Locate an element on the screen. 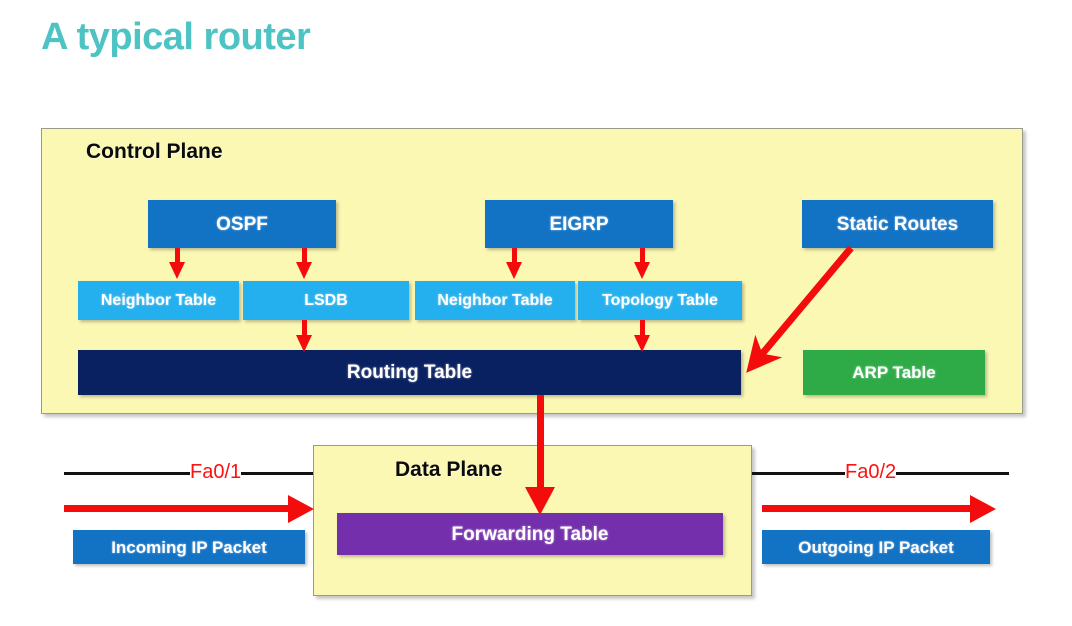 Image resolution: width=1072 pixels, height=626 pixels. arrow-ospf-to-neighbor-stem is located at coordinates (177, 255).